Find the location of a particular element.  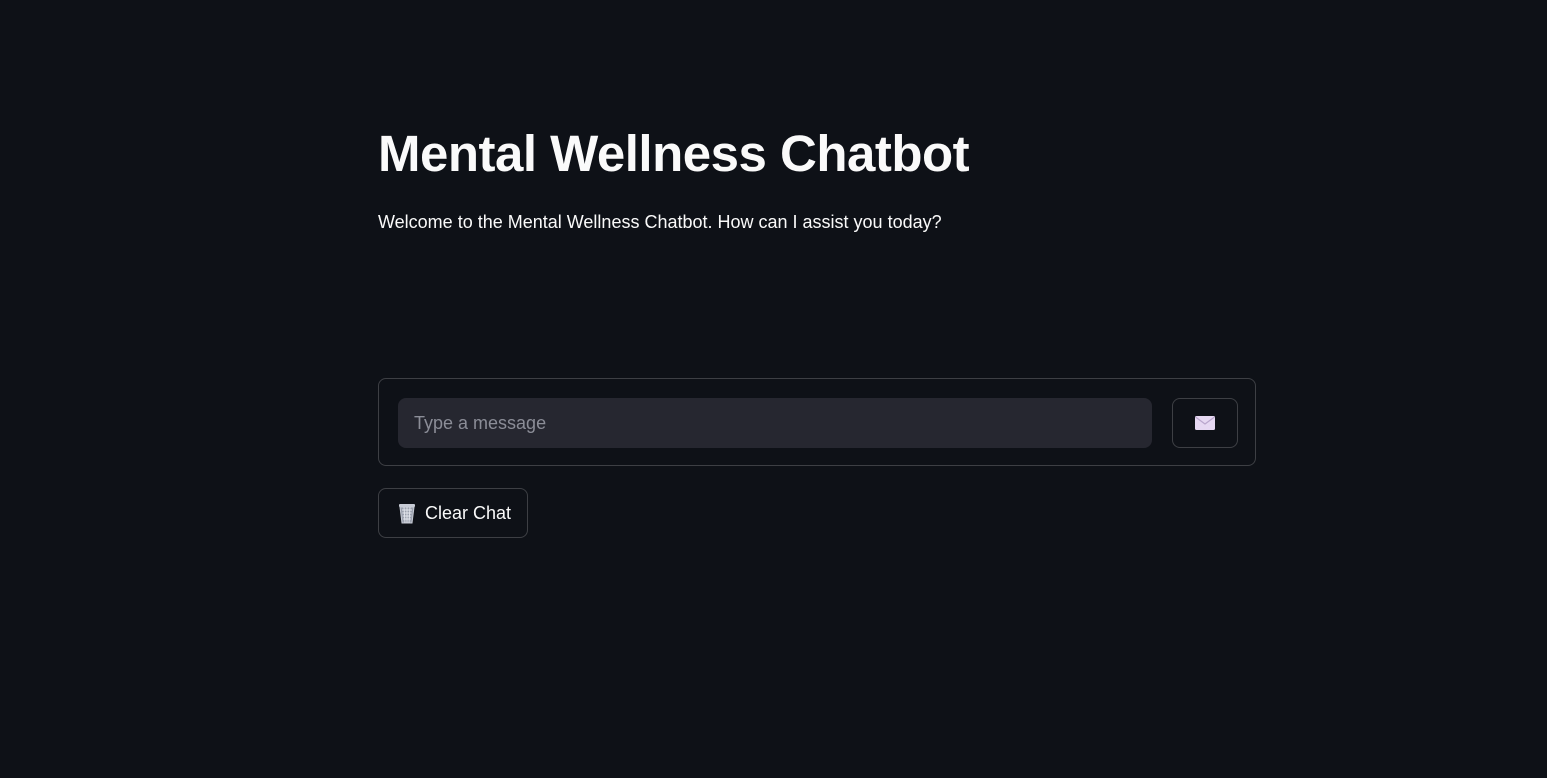

chat-form is located at coordinates (817, 422).